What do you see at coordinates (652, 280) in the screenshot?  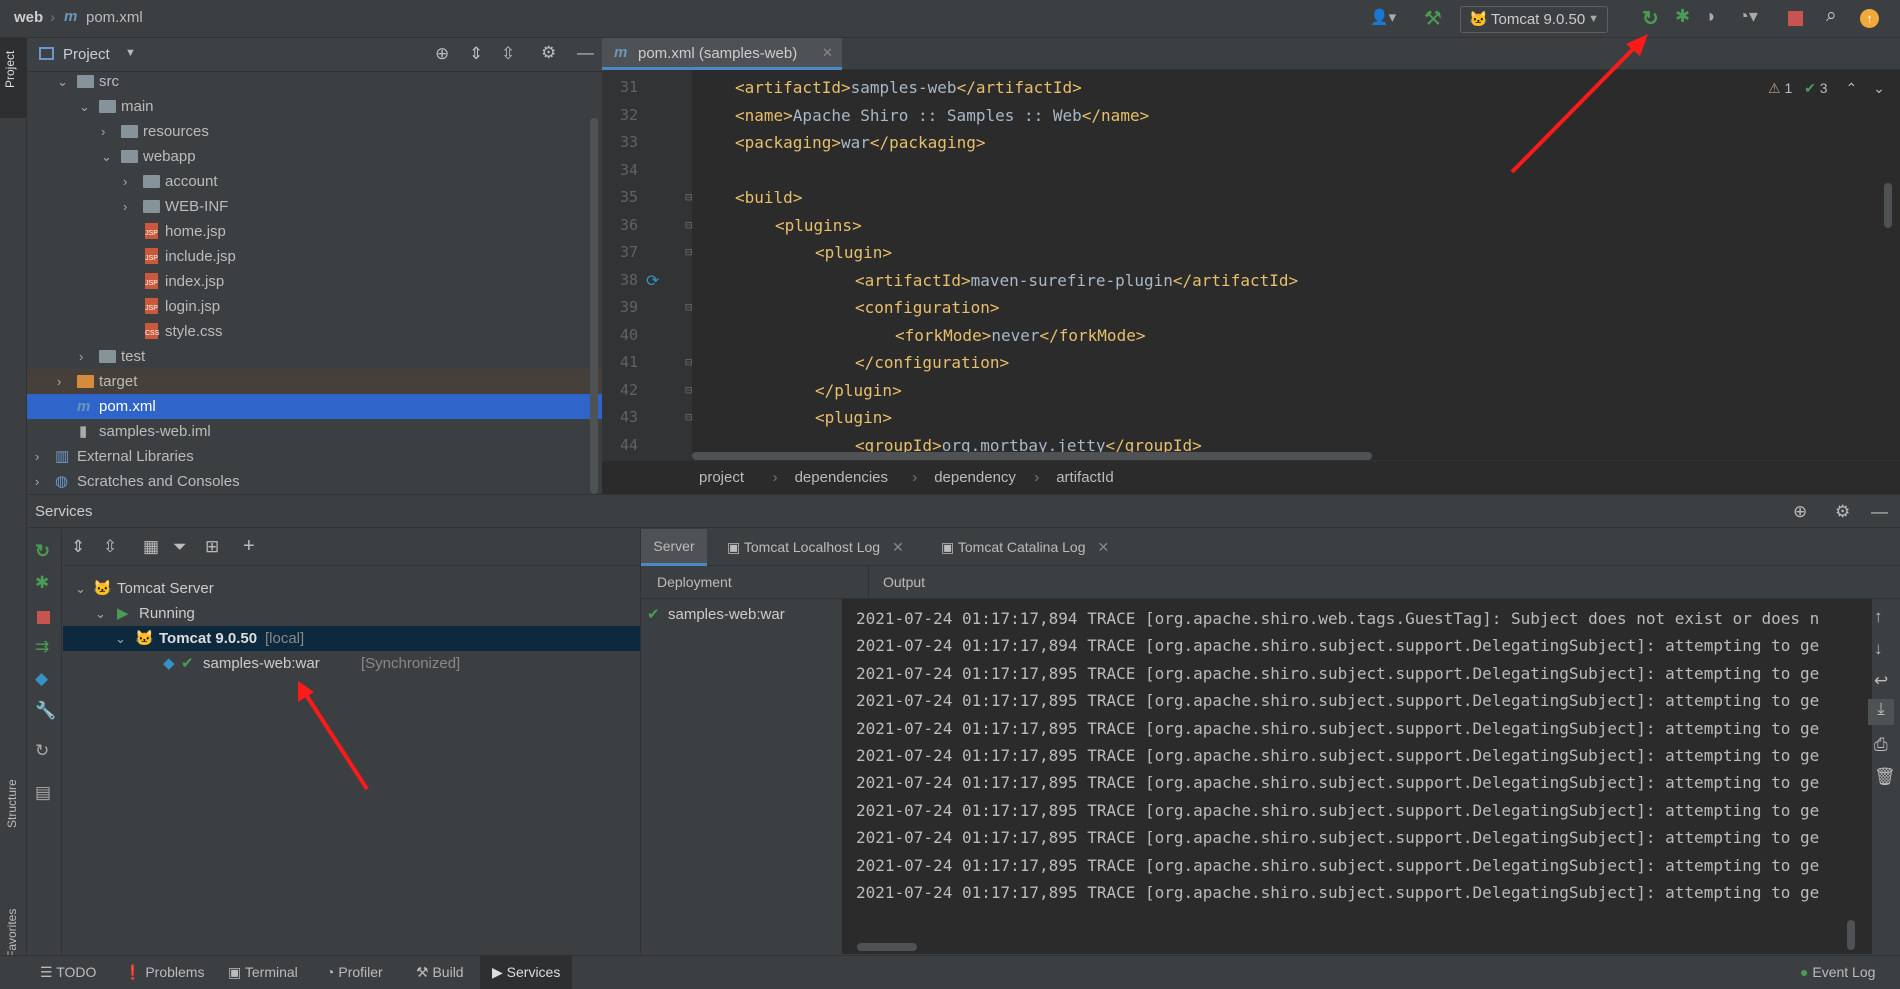 I see `override-icon: ⟳` at bounding box center [652, 280].